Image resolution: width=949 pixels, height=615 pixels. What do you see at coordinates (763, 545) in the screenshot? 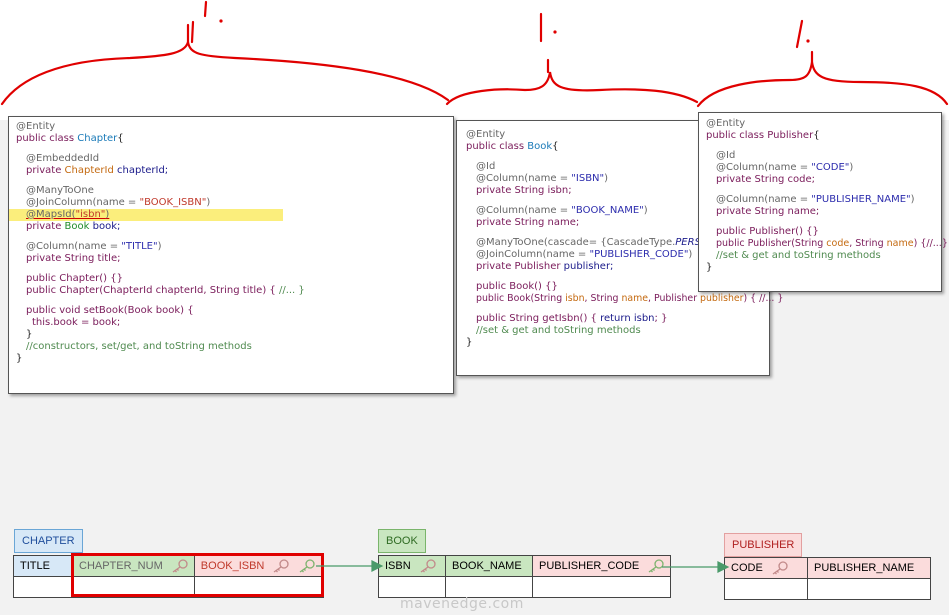
I see `publisher-table-label: PUBLISHER` at bounding box center [763, 545].